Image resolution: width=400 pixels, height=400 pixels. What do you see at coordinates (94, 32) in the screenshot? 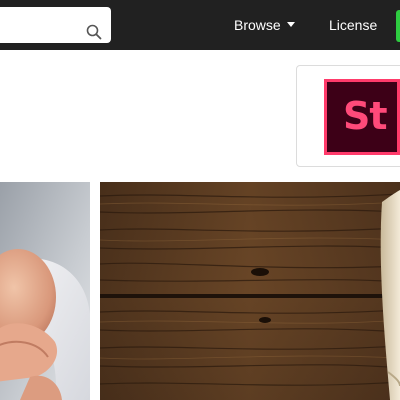
I see `search-icon` at bounding box center [94, 32].